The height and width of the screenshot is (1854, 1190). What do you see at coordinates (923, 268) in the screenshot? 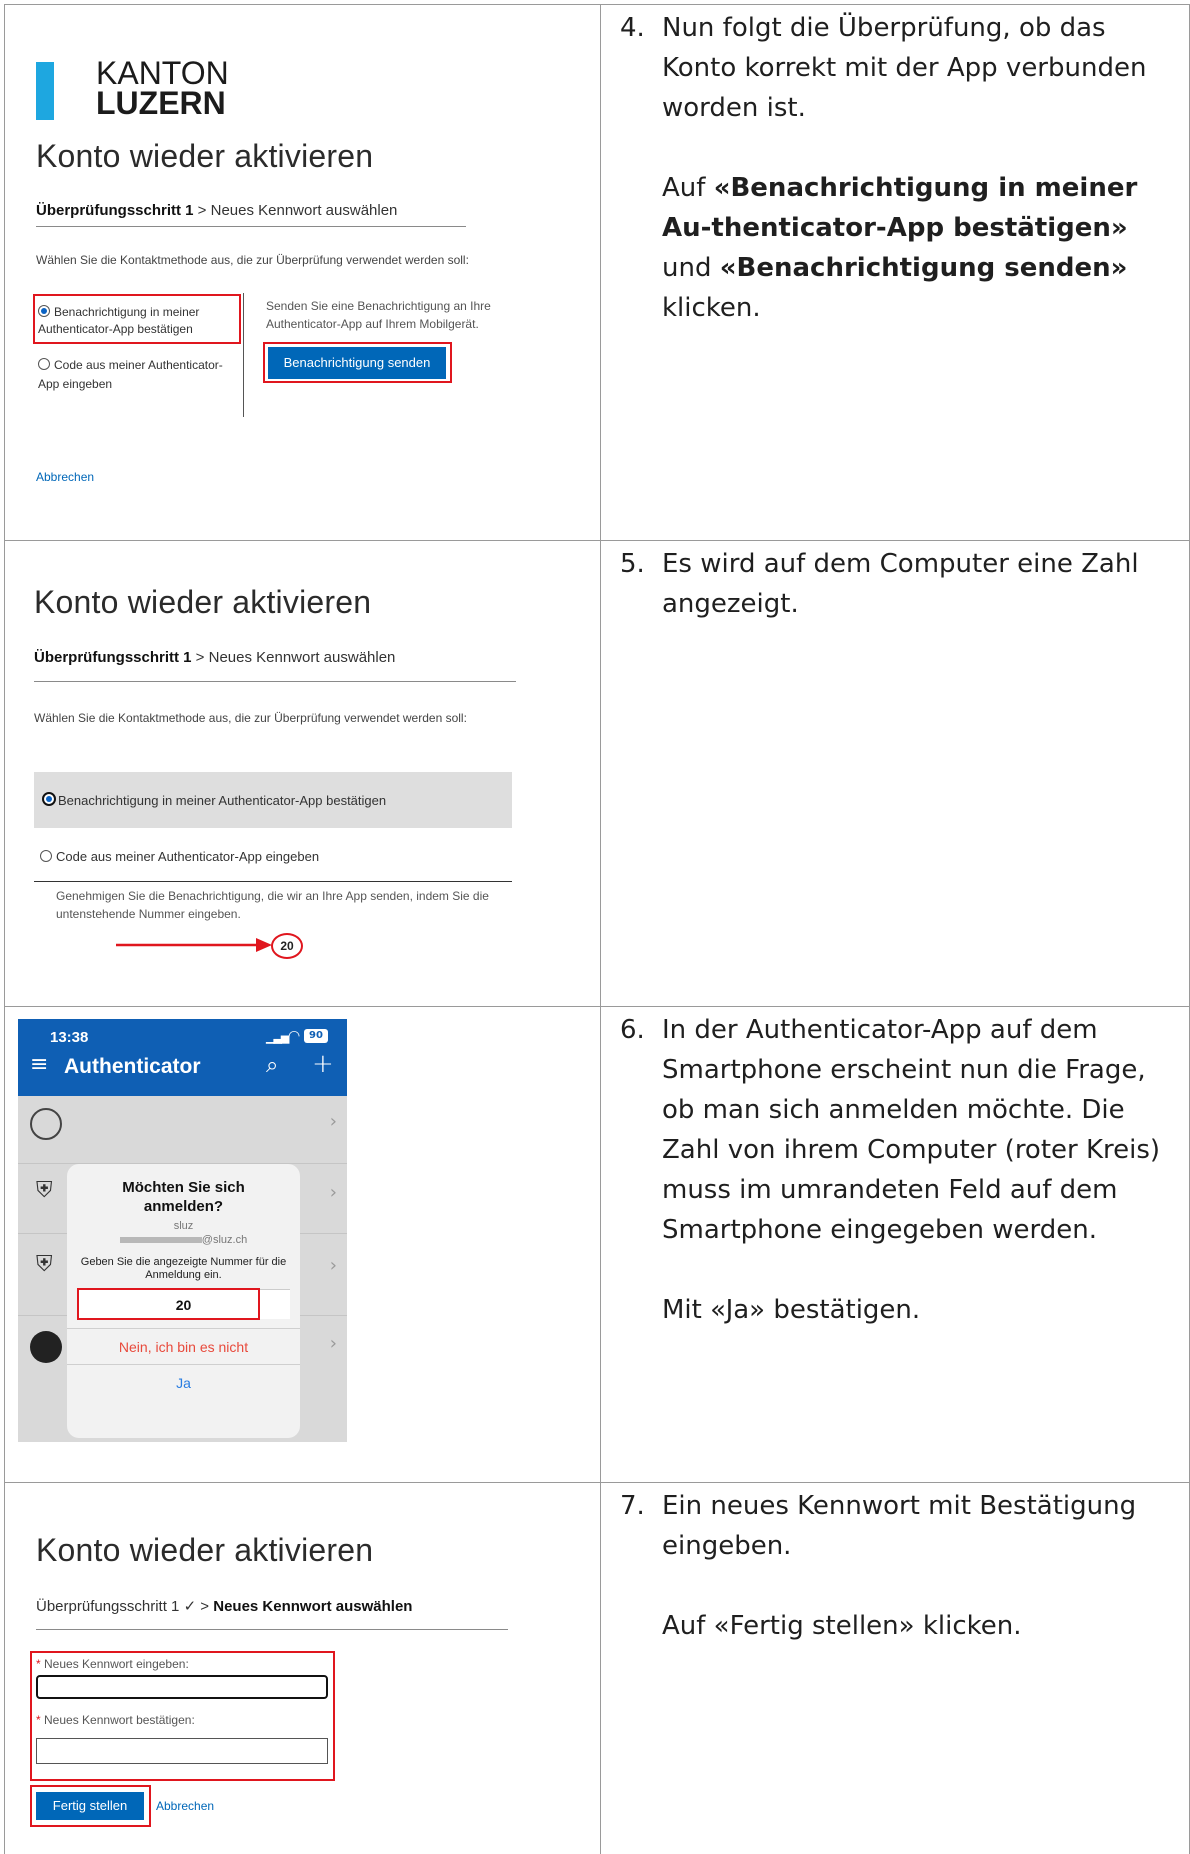
I see `bold-button-label: «Benachrichtigung senden»` at bounding box center [923, 268].